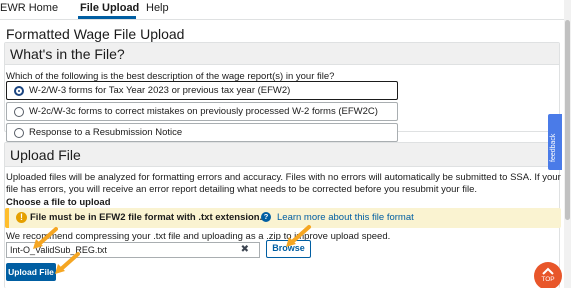  Describe the element at coordinates (29, 8) in the screenshot. I see `nav-ewr-home: EWR Home` at that location.